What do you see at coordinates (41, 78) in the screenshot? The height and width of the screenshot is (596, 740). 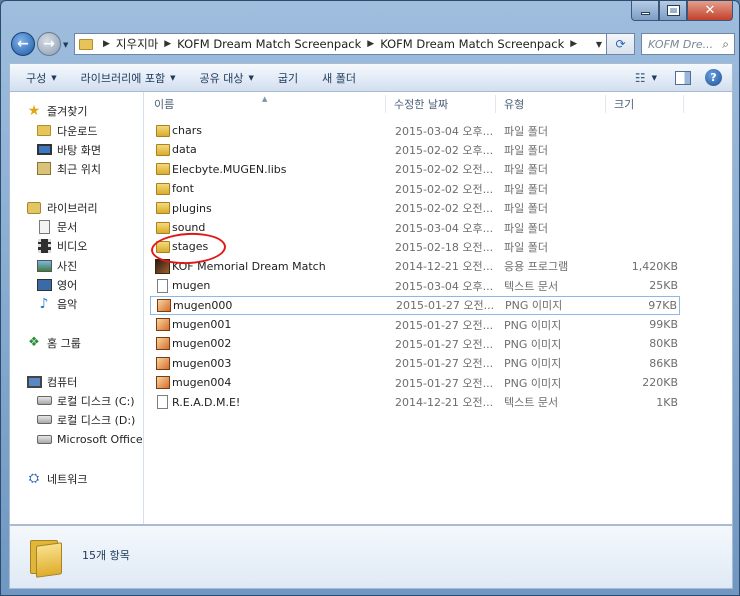 I see `organize-button: 구성 ▼` at bounding box center [41, 78].